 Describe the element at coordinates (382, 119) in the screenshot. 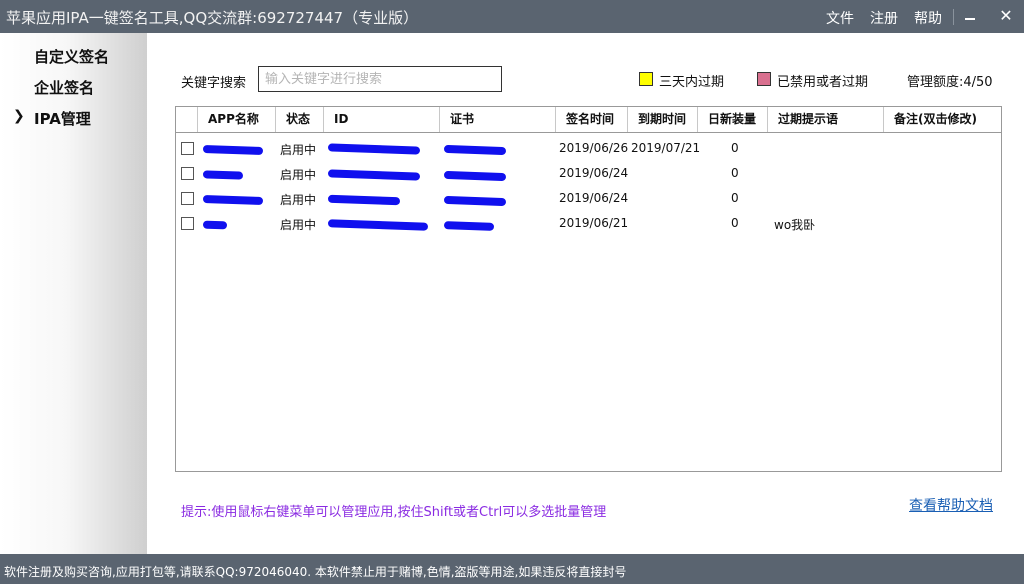

I see `header-id: ID` at that location.